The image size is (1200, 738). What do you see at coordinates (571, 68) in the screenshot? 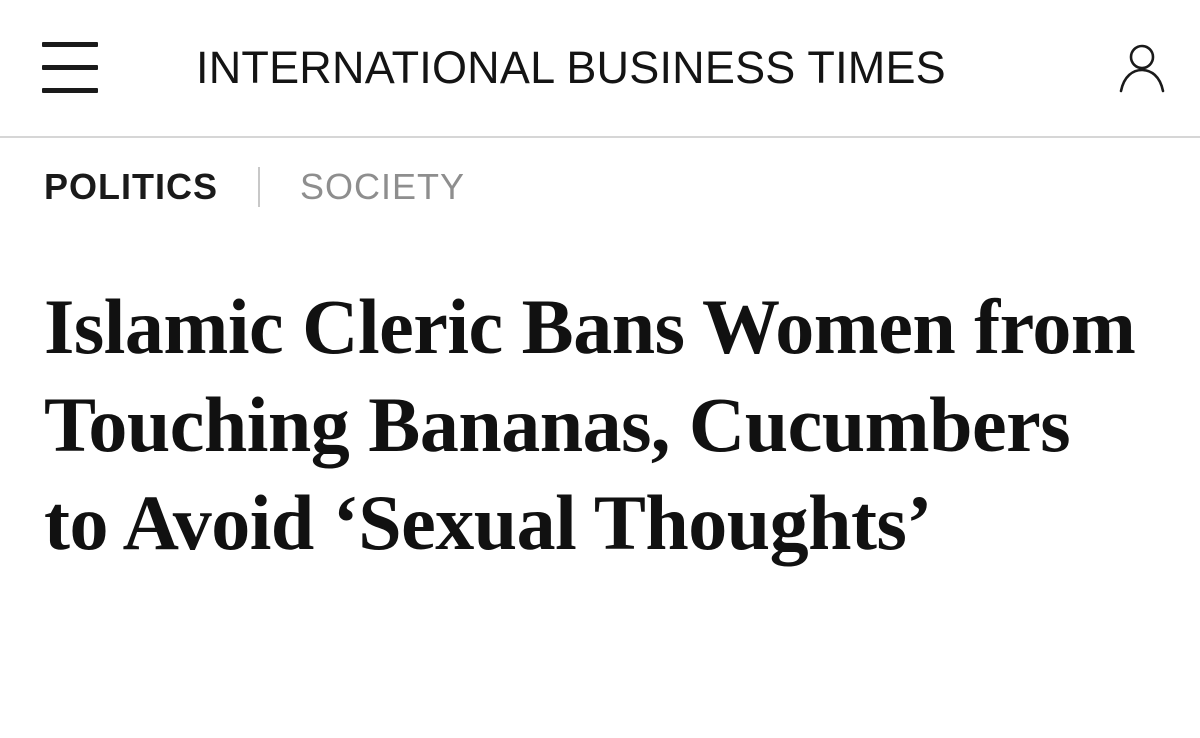
I see `site-title: INTERNATIONAL BUSINESS TIMES` at bounding box center [571, 68].